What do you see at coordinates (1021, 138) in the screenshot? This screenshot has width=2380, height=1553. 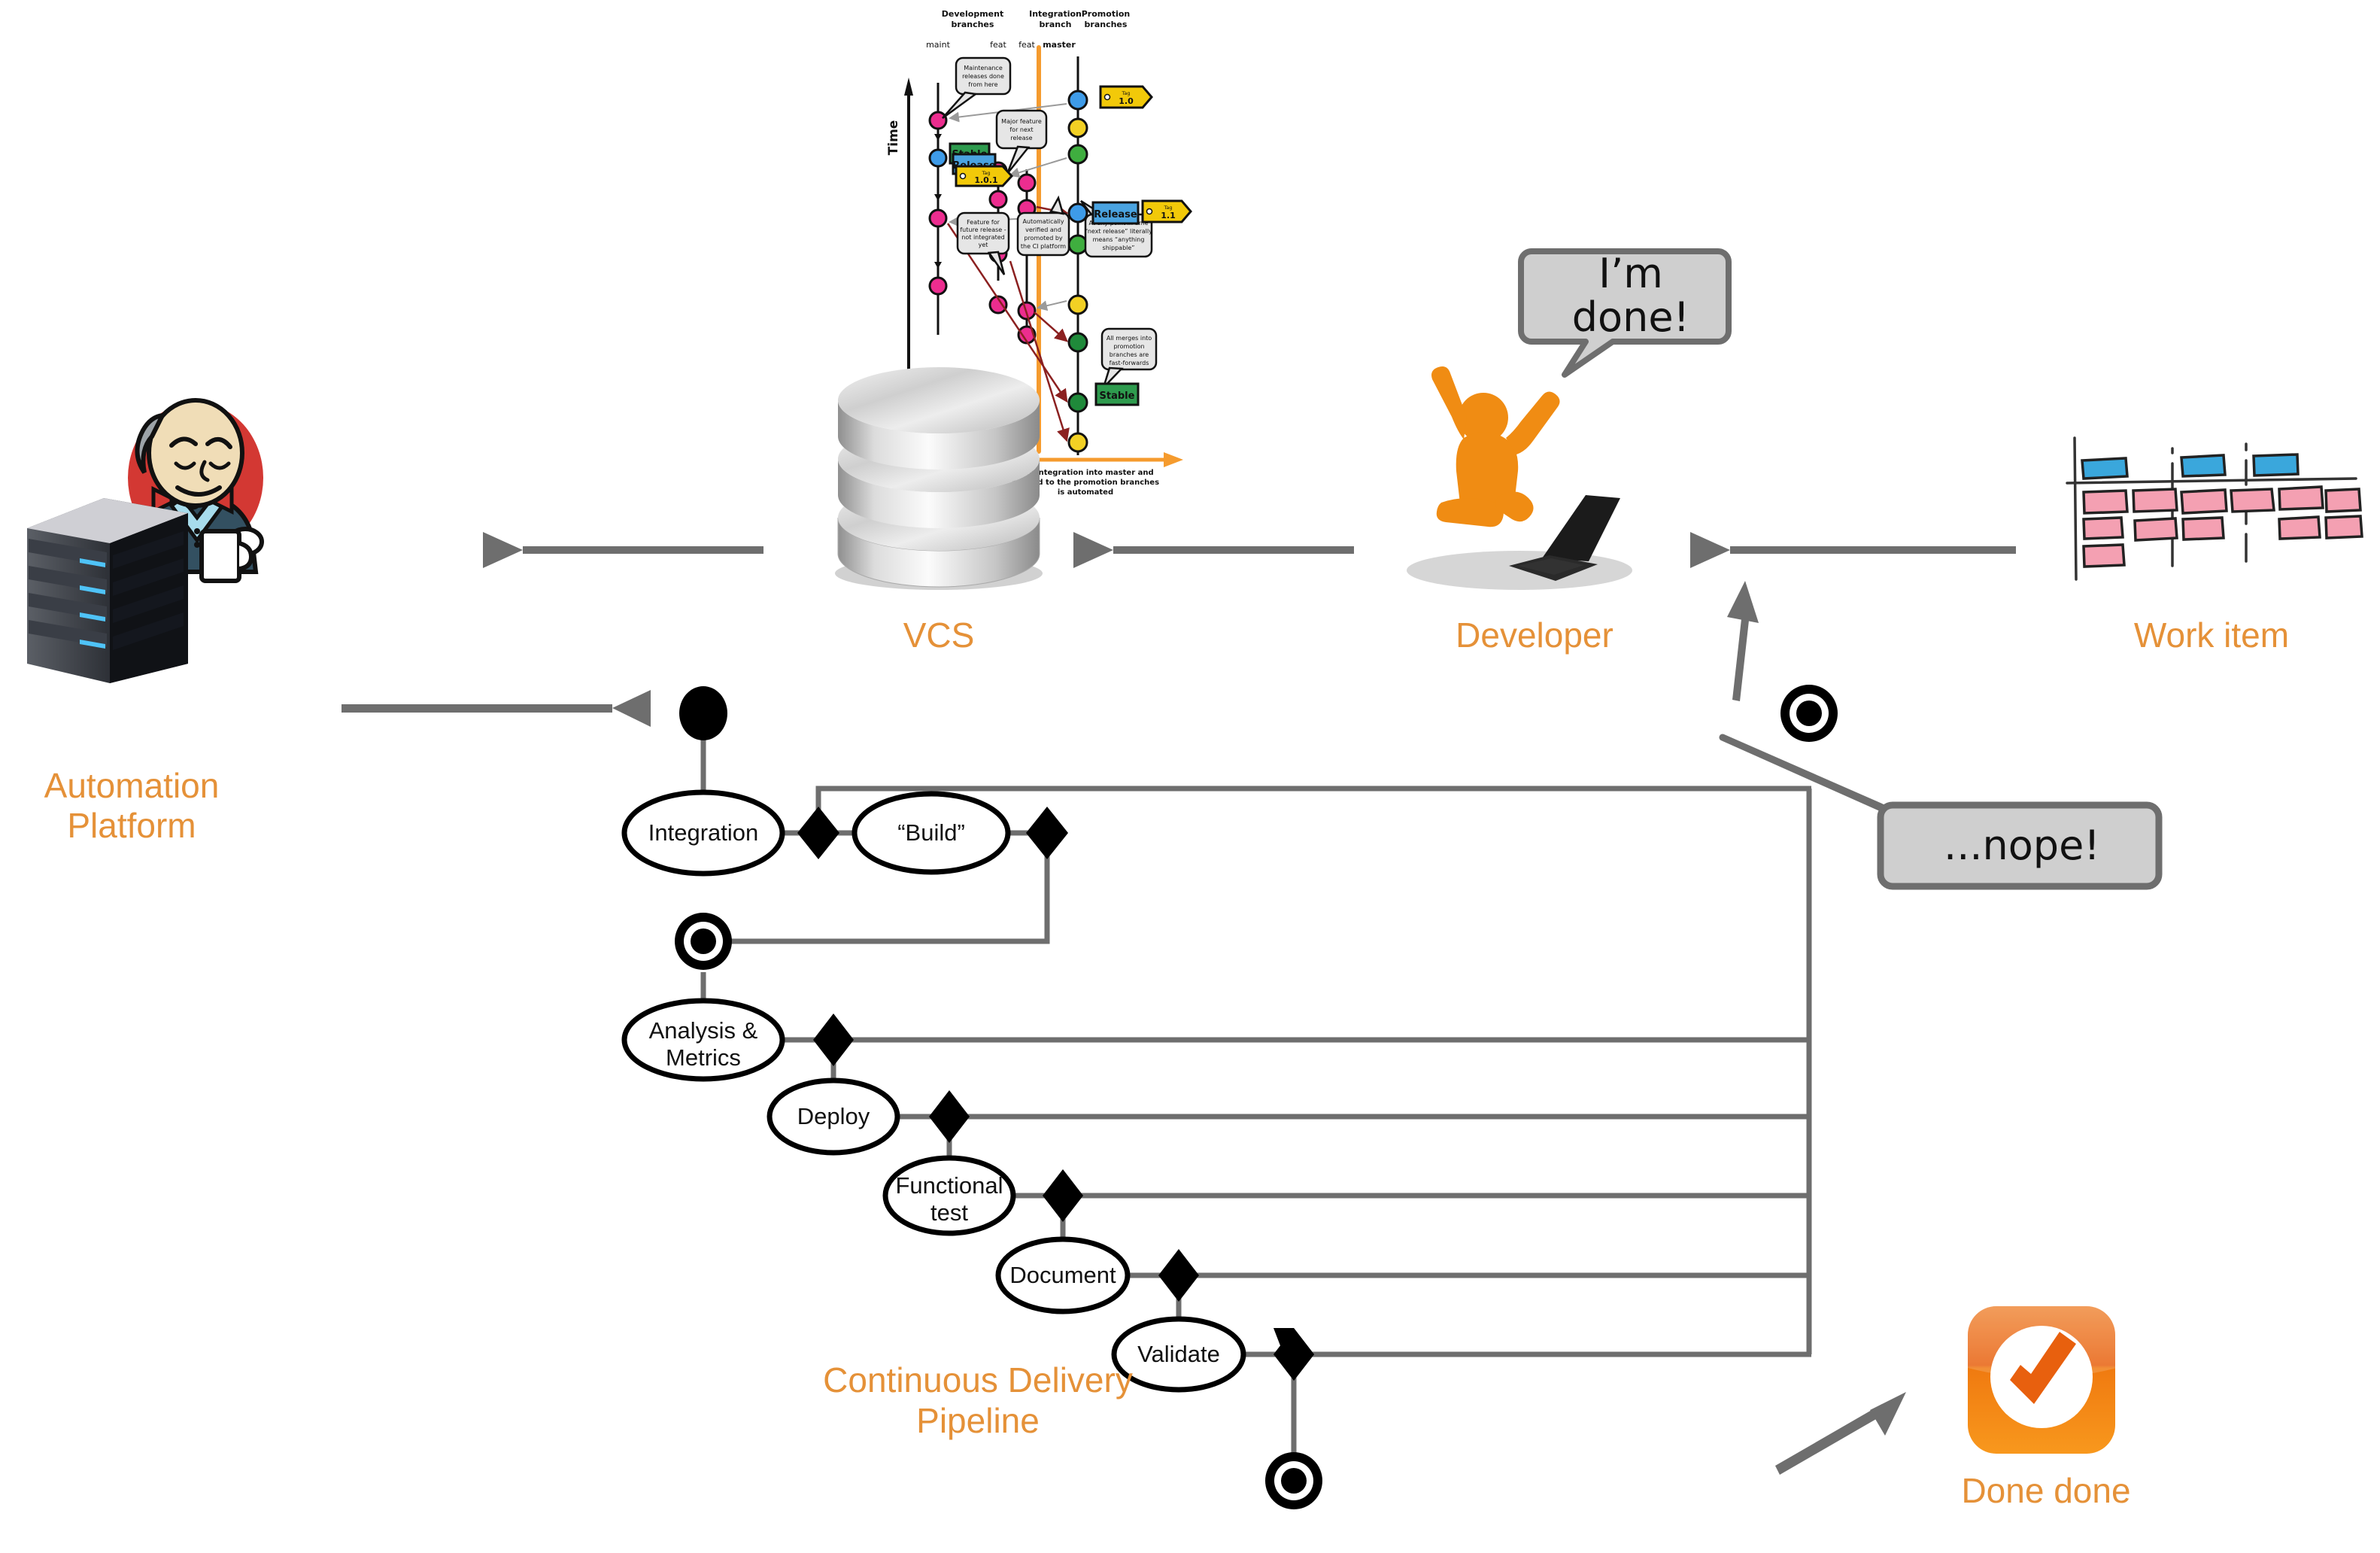 I see `svg-text: release` at bounding box center [1021, 138].